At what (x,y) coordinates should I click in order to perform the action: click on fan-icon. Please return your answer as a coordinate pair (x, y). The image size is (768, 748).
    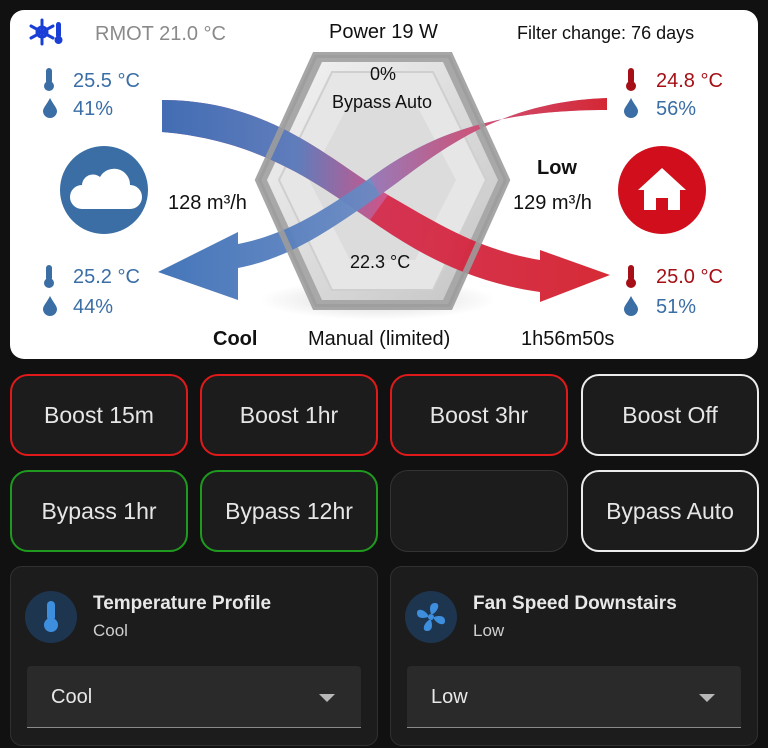
    Looking at the image, I should click on (431, 617).